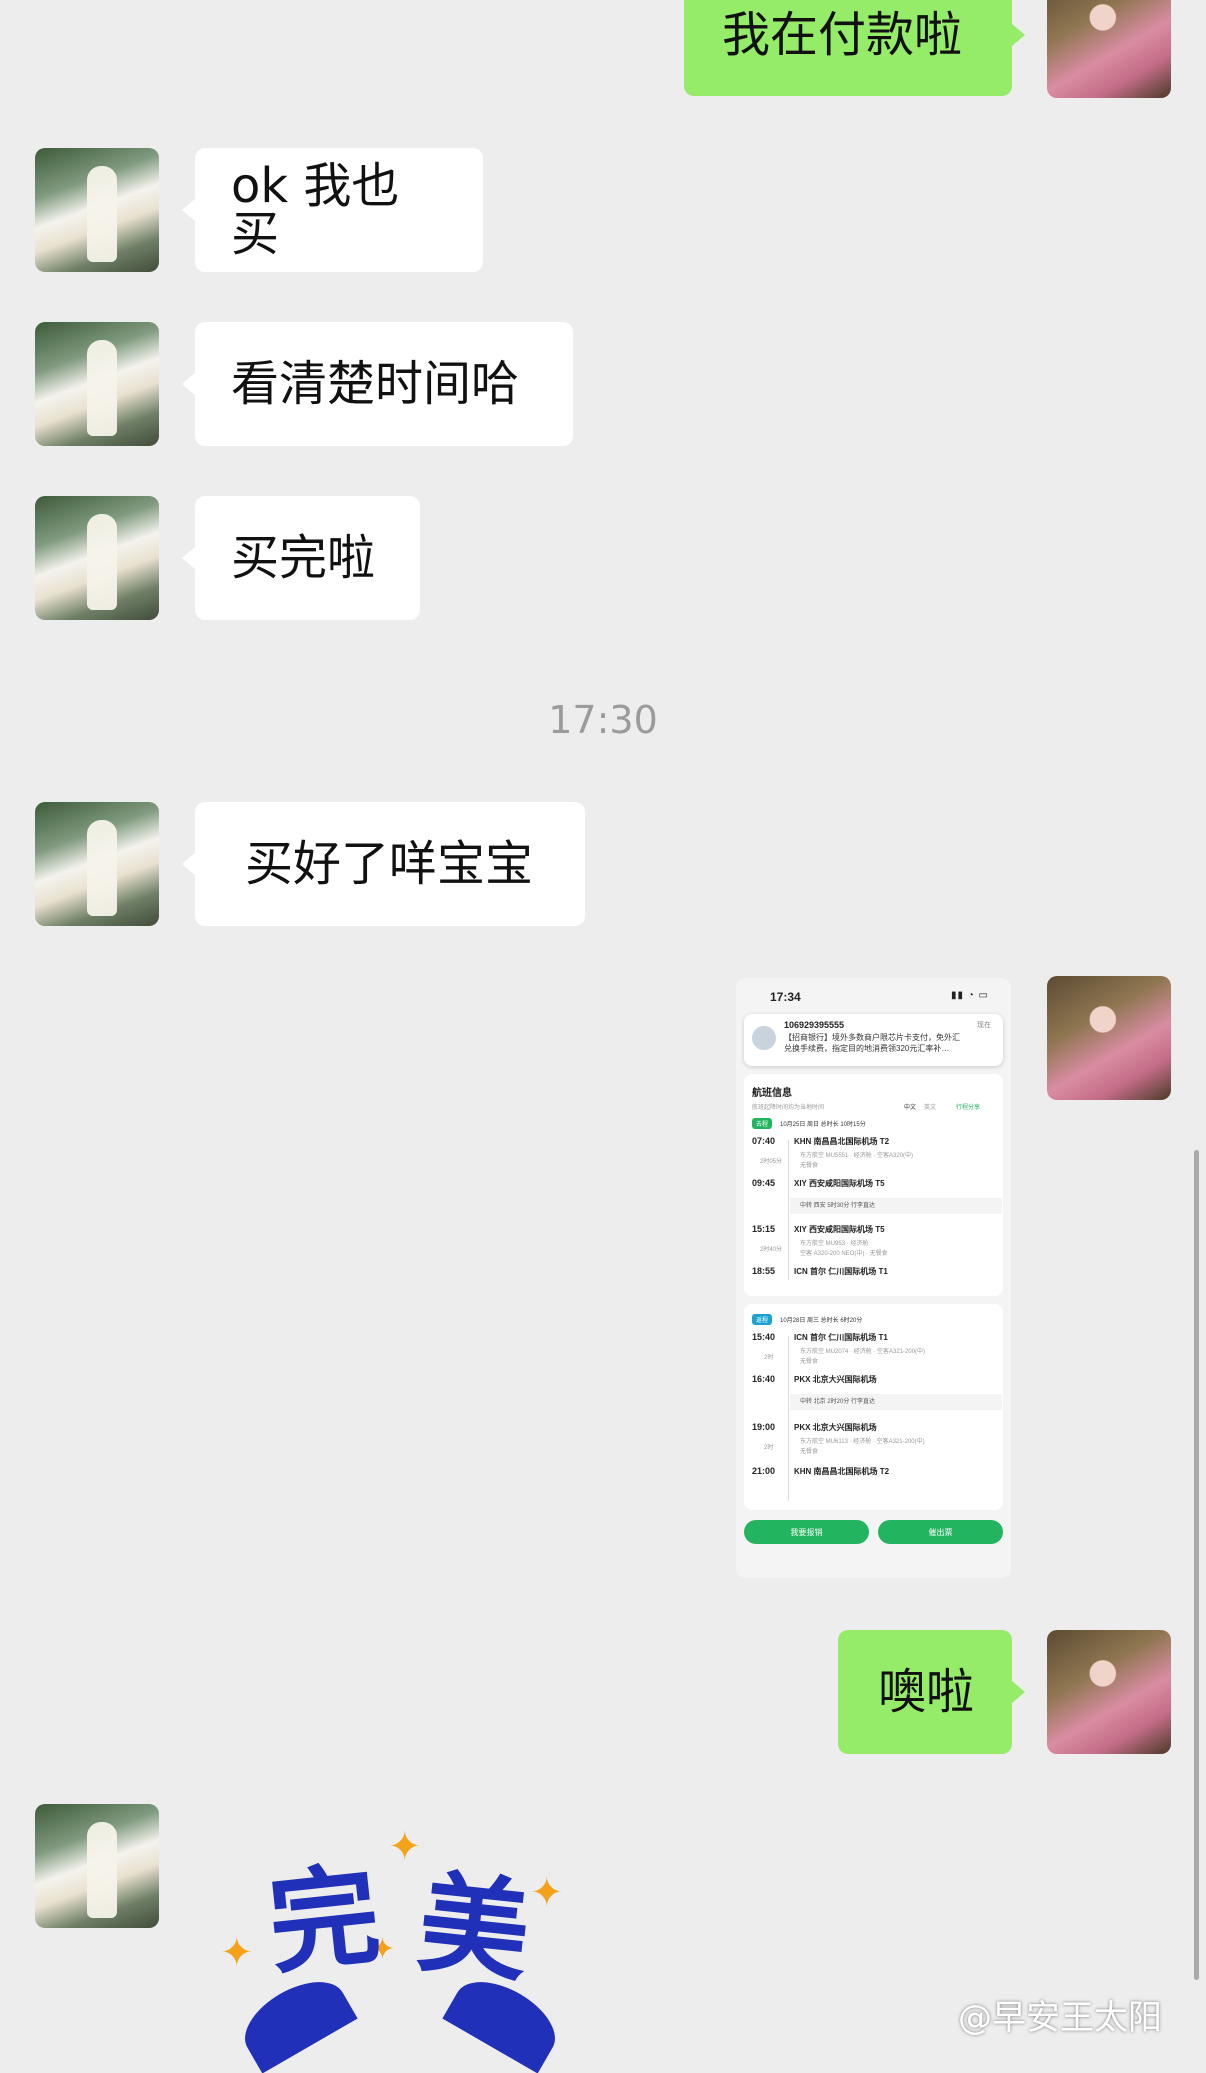 The width and height of the screenshot is (1206, 2073). What do you see at coordinates (764, 1271) in the screenshot?
I see `arr-time: 18:55` at bounding box center [764, 1271].